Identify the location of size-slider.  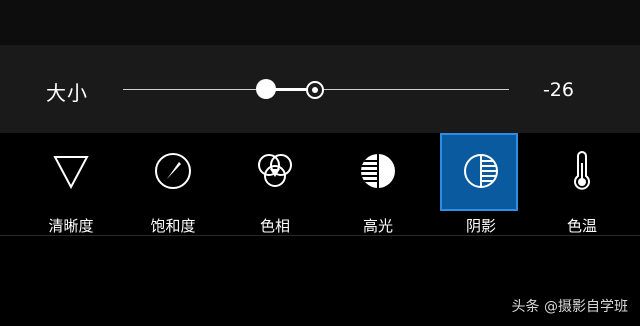
(316, 89).